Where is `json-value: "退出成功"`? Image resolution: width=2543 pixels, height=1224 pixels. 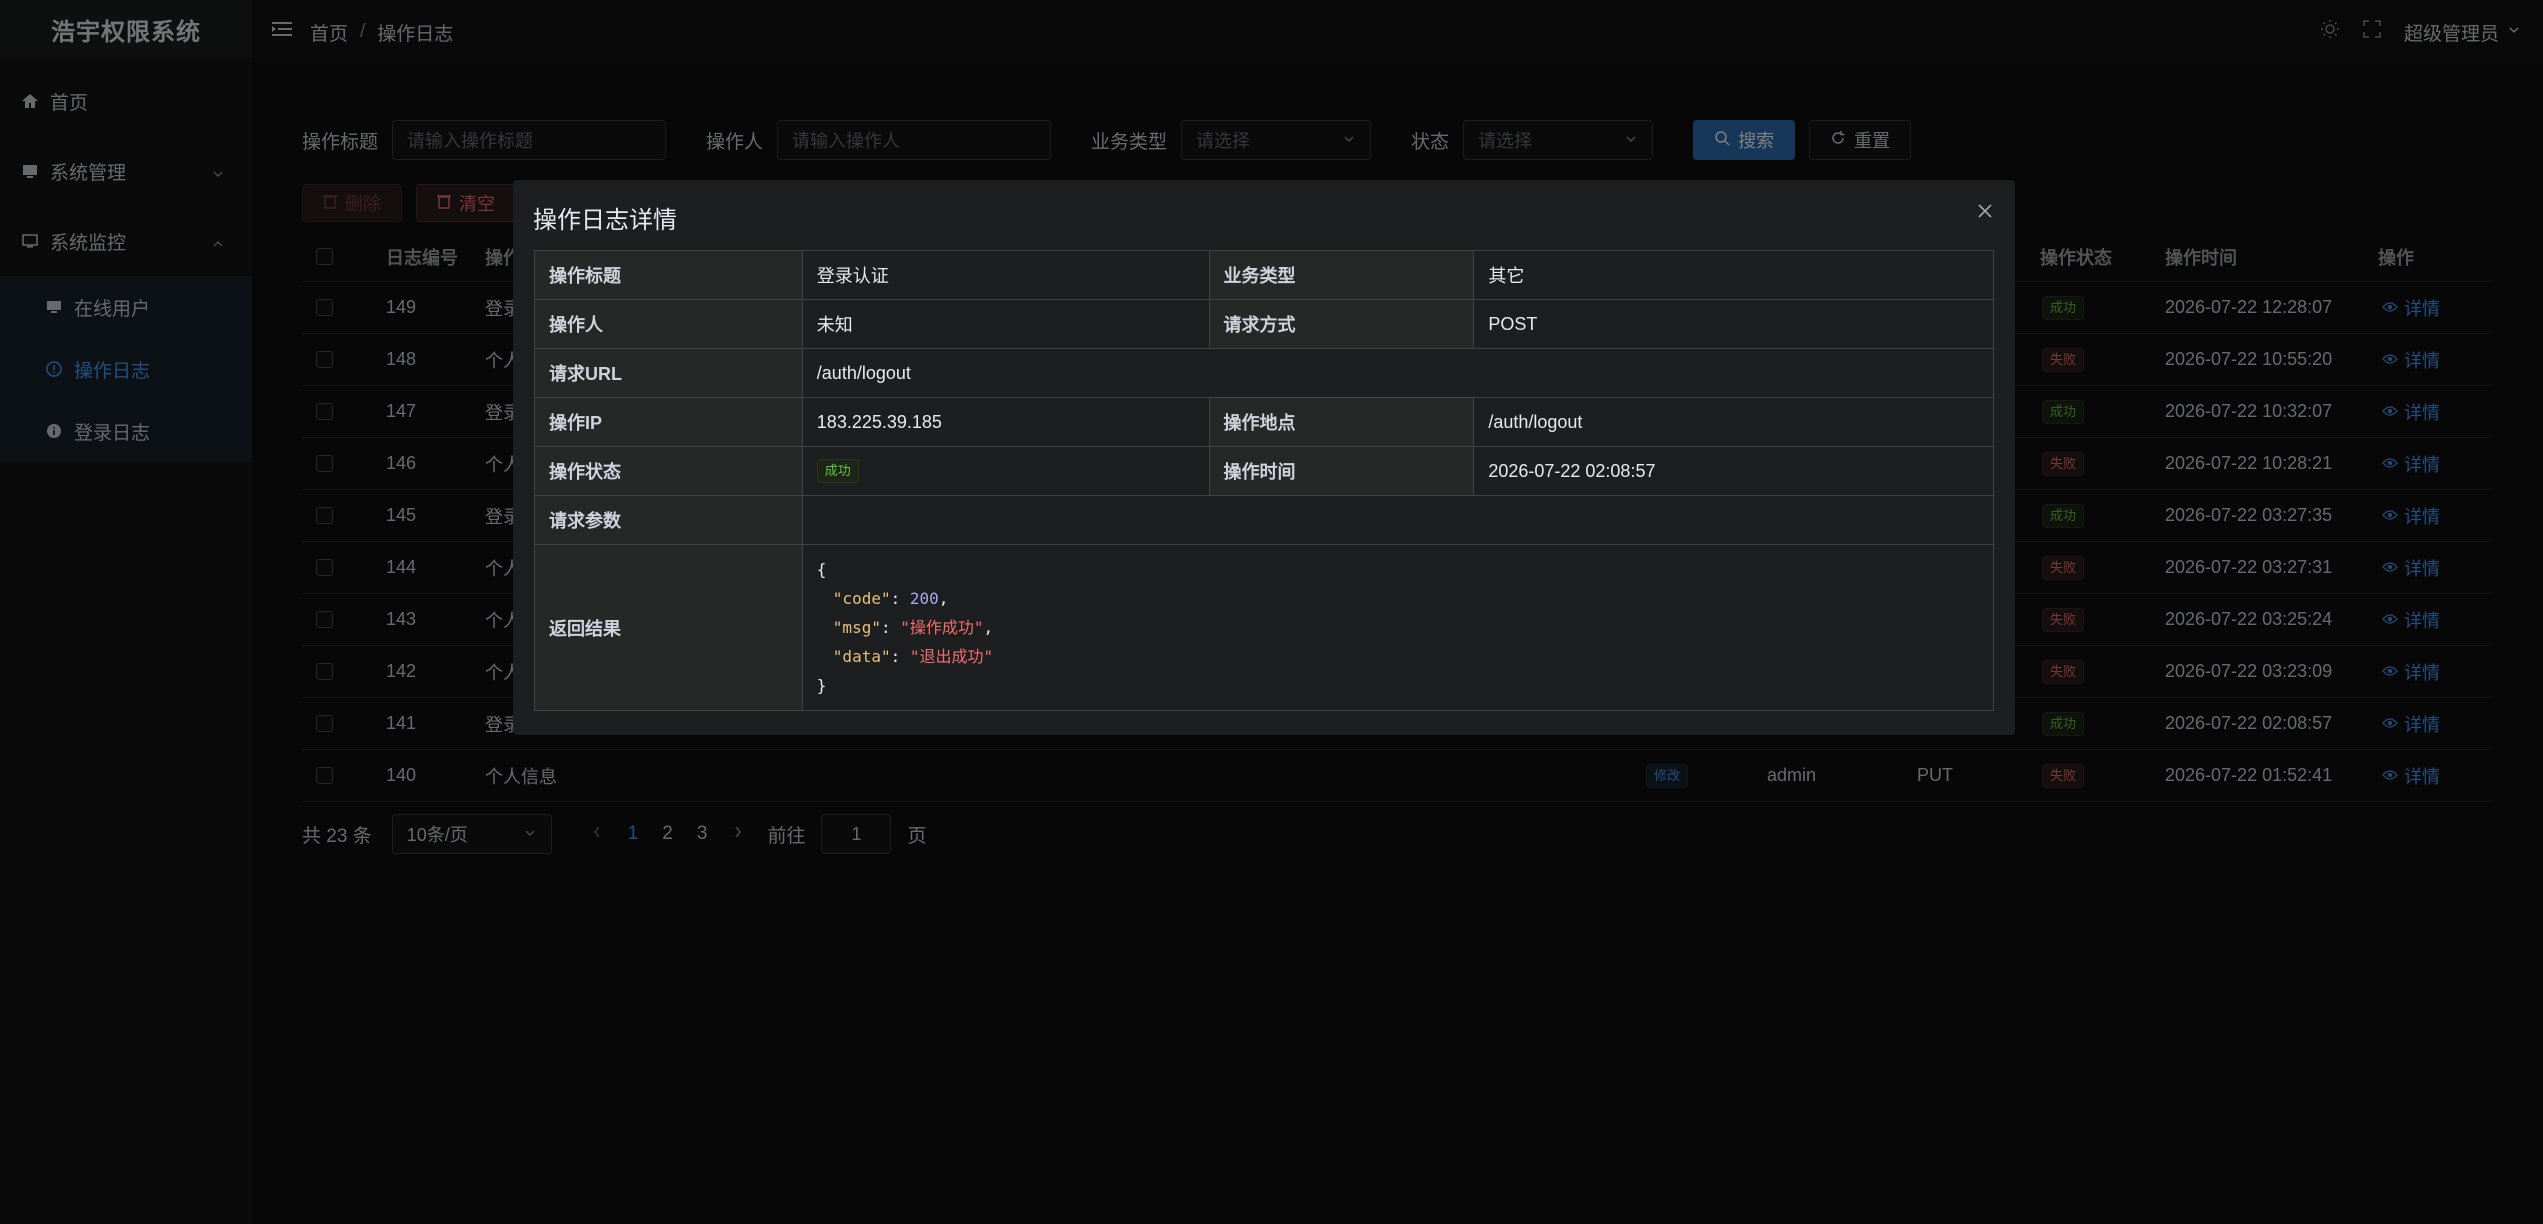
json-value: "退出成功" is located at coordinates (951, 656).